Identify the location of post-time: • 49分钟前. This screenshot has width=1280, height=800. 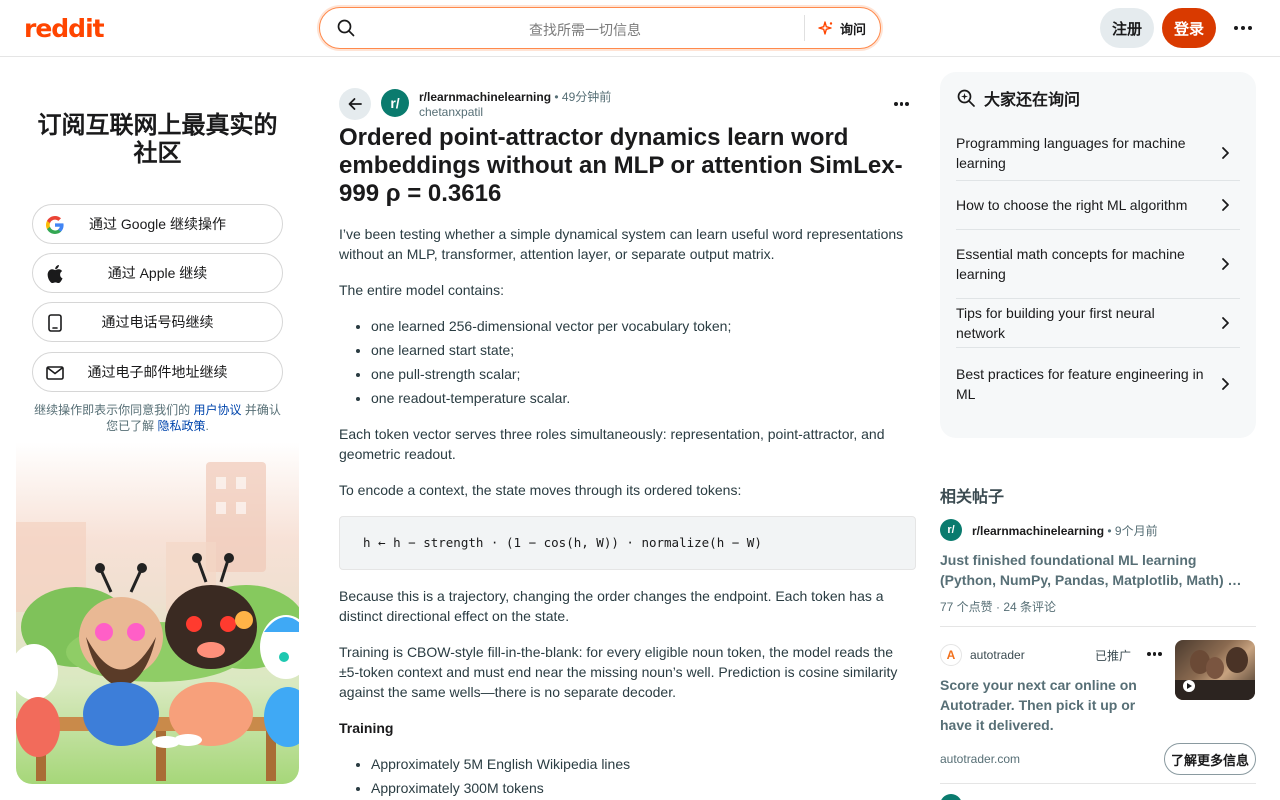
(583, 97).